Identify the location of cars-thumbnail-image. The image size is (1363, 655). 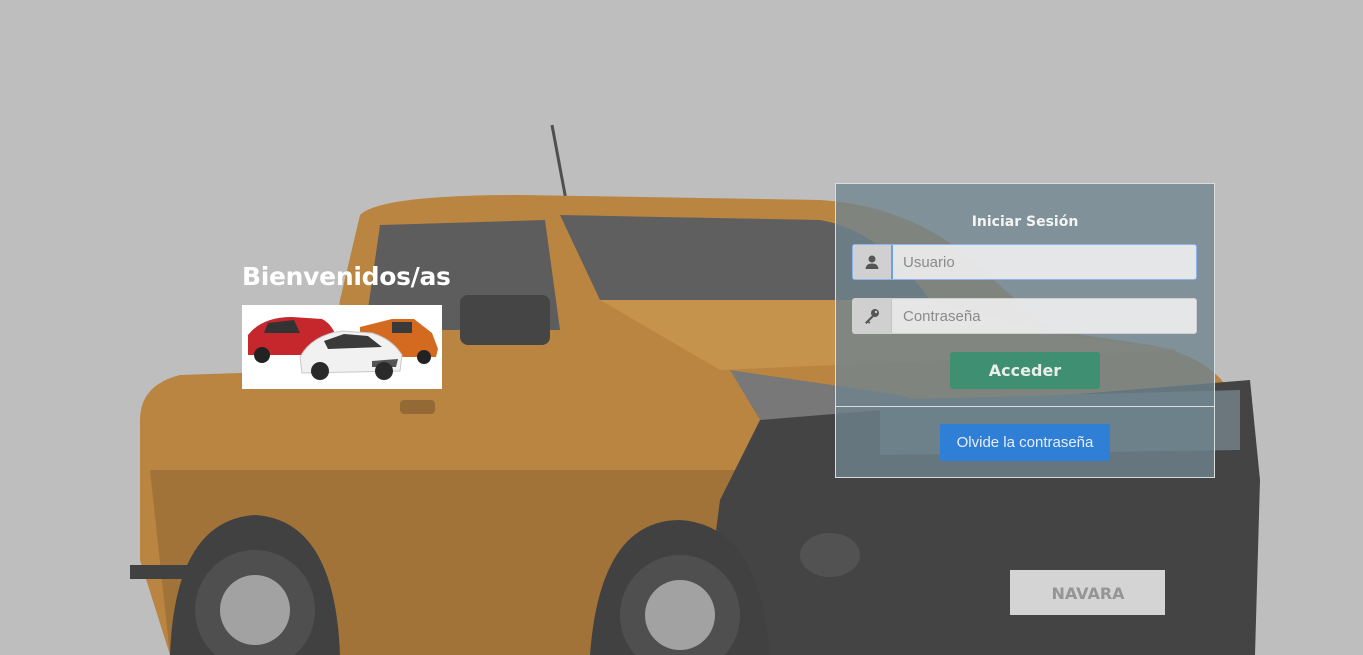
(342, 347).